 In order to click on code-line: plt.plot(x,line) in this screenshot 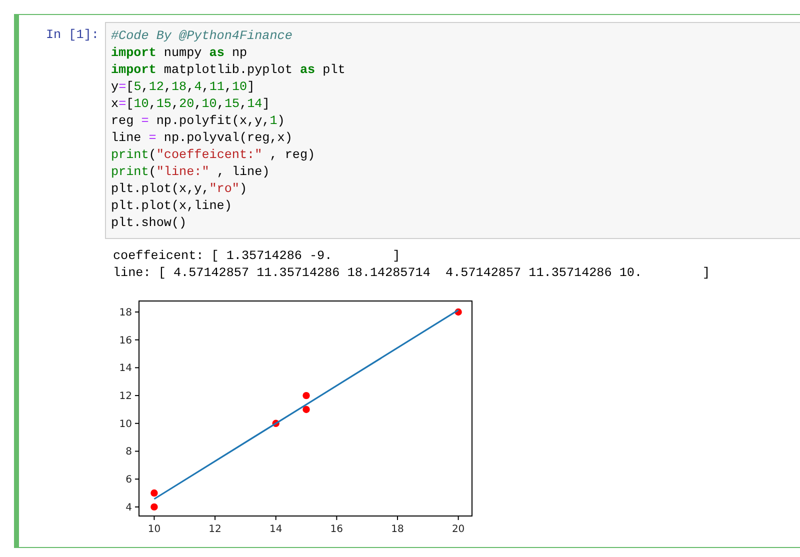, I will do `click(172, 206)`.